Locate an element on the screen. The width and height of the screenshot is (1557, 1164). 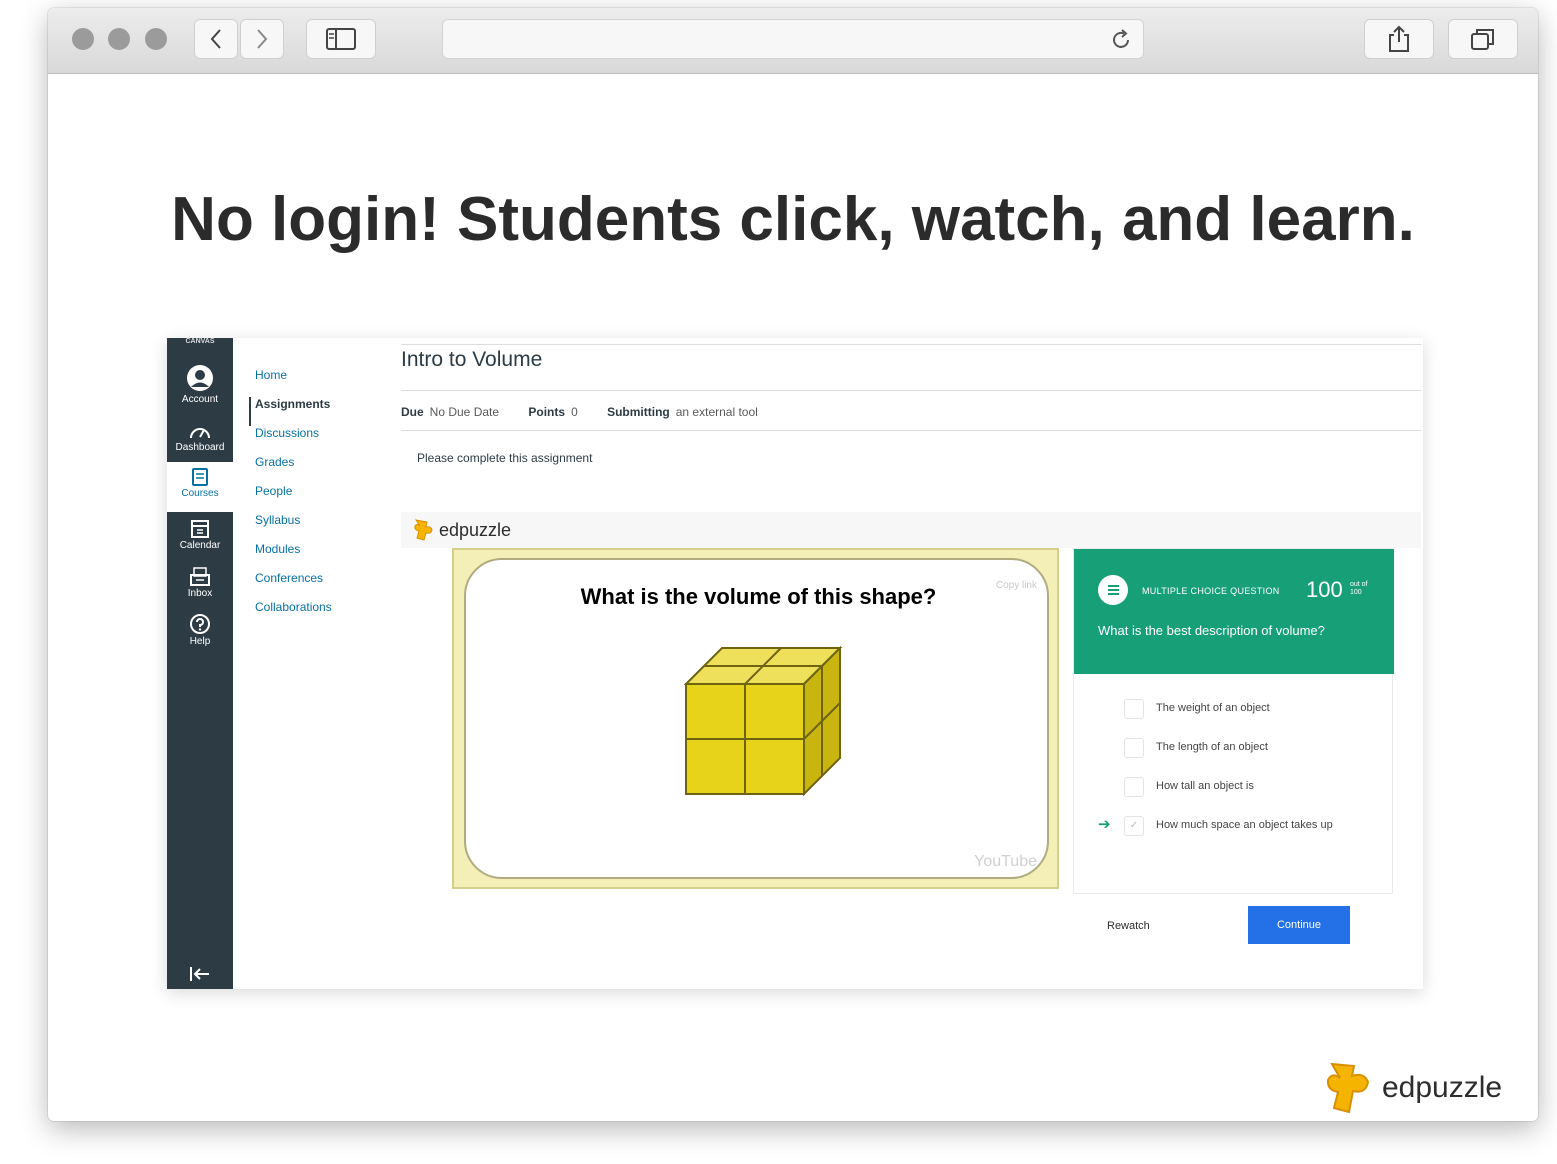
global-nav-label: Dashboard is located at coordinates (200, 447).